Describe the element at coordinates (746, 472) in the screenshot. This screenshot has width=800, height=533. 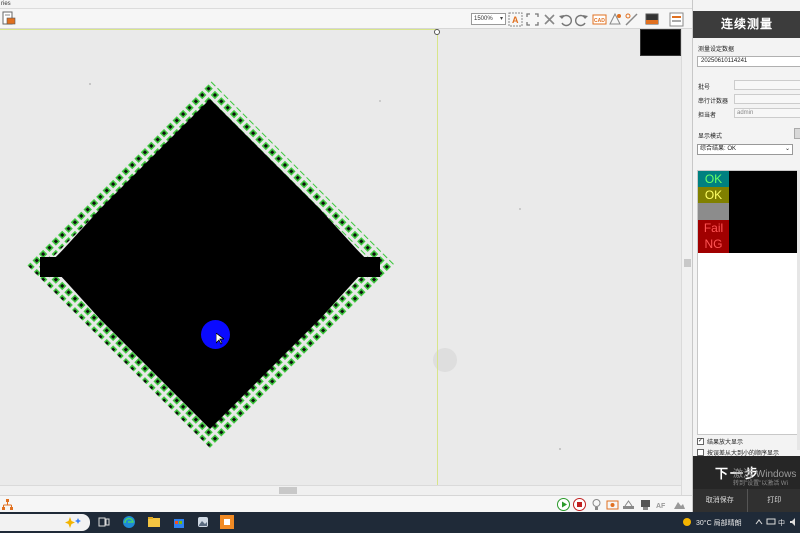
I see `next-step-button: 下一步 激活 Windows 转到"设置"以激活 Wi` at that location.